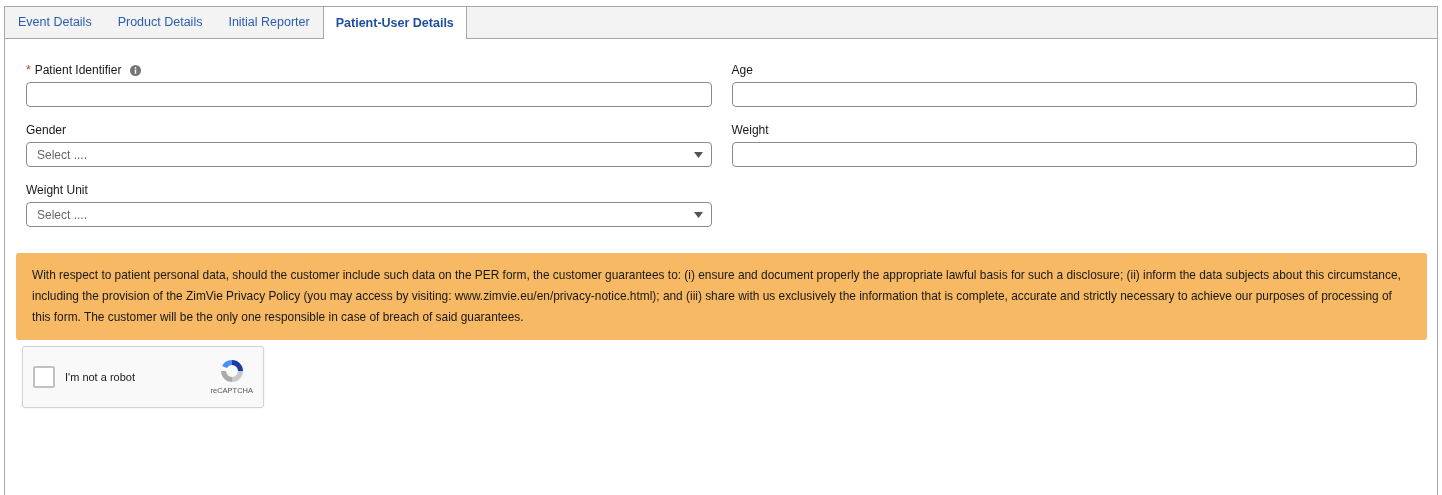  Describe the element at coordinates (44, 377) in the screenshot. I see `captcha-checkbox` at that location.